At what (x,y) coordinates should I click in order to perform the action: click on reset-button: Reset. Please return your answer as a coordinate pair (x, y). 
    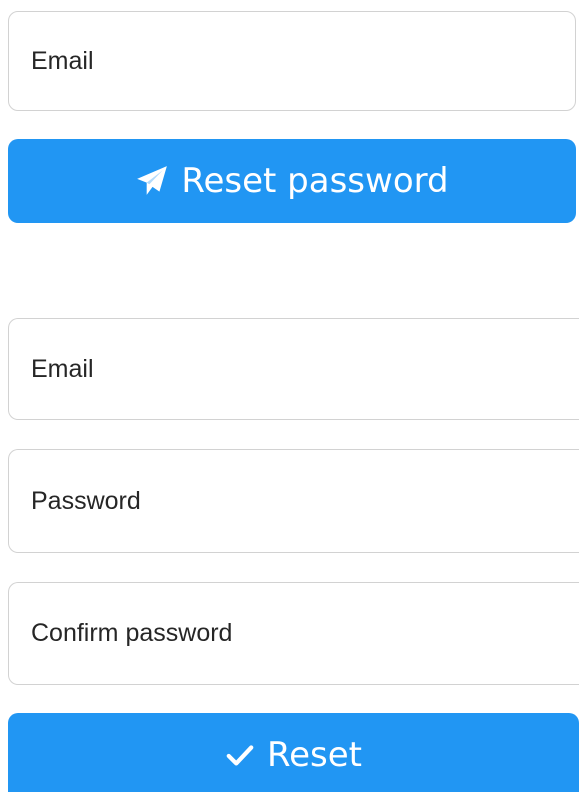
    Looking at the image, I should click on (293, 752).